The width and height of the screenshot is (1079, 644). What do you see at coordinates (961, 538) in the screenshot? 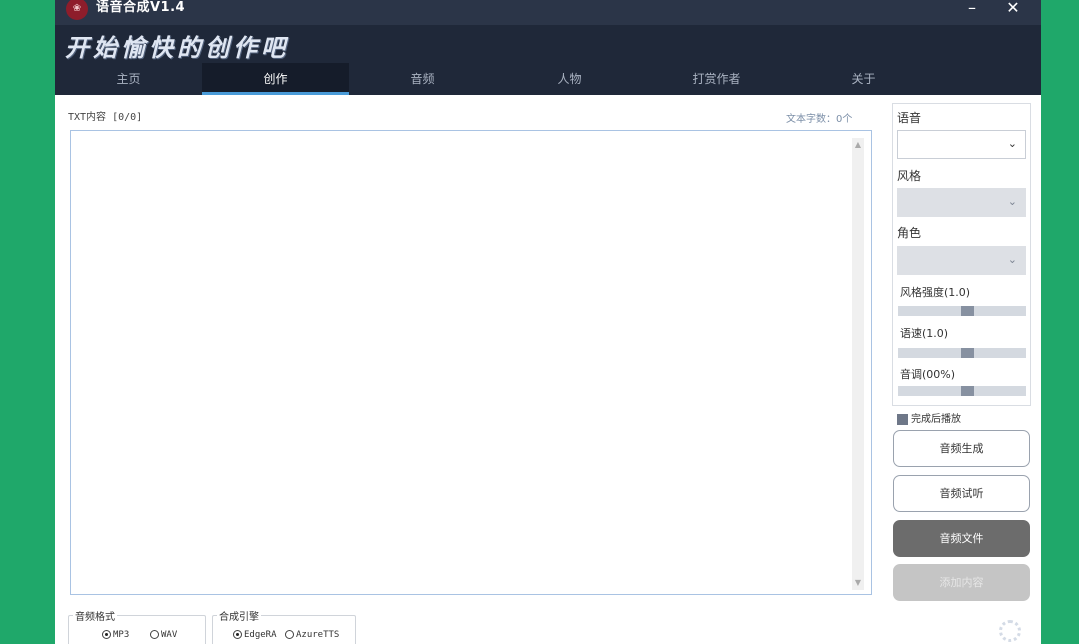
I see `audio-file-button: 音频文件` at bounding box center [961, 538].